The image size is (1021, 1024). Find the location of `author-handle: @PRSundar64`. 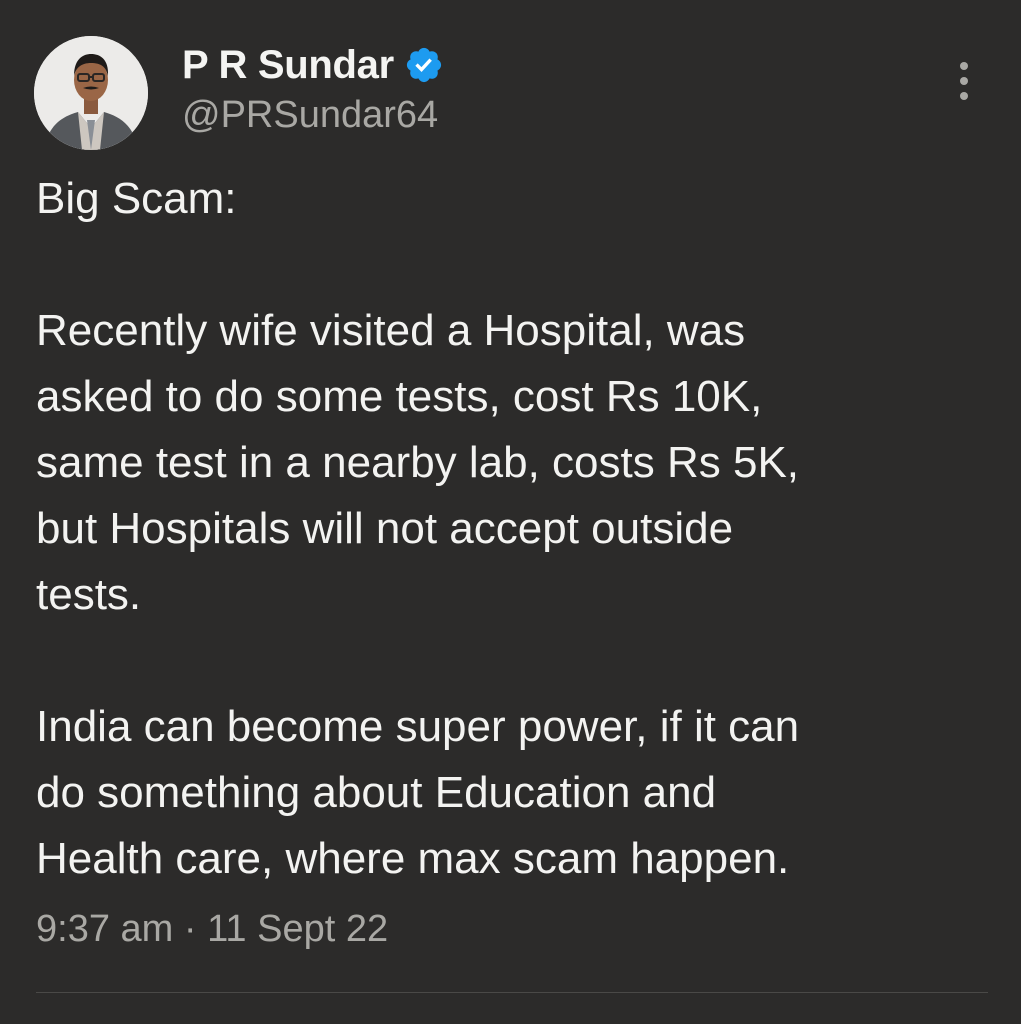

author-handle: @PRSundar64 is located at coordinates (310, 115).